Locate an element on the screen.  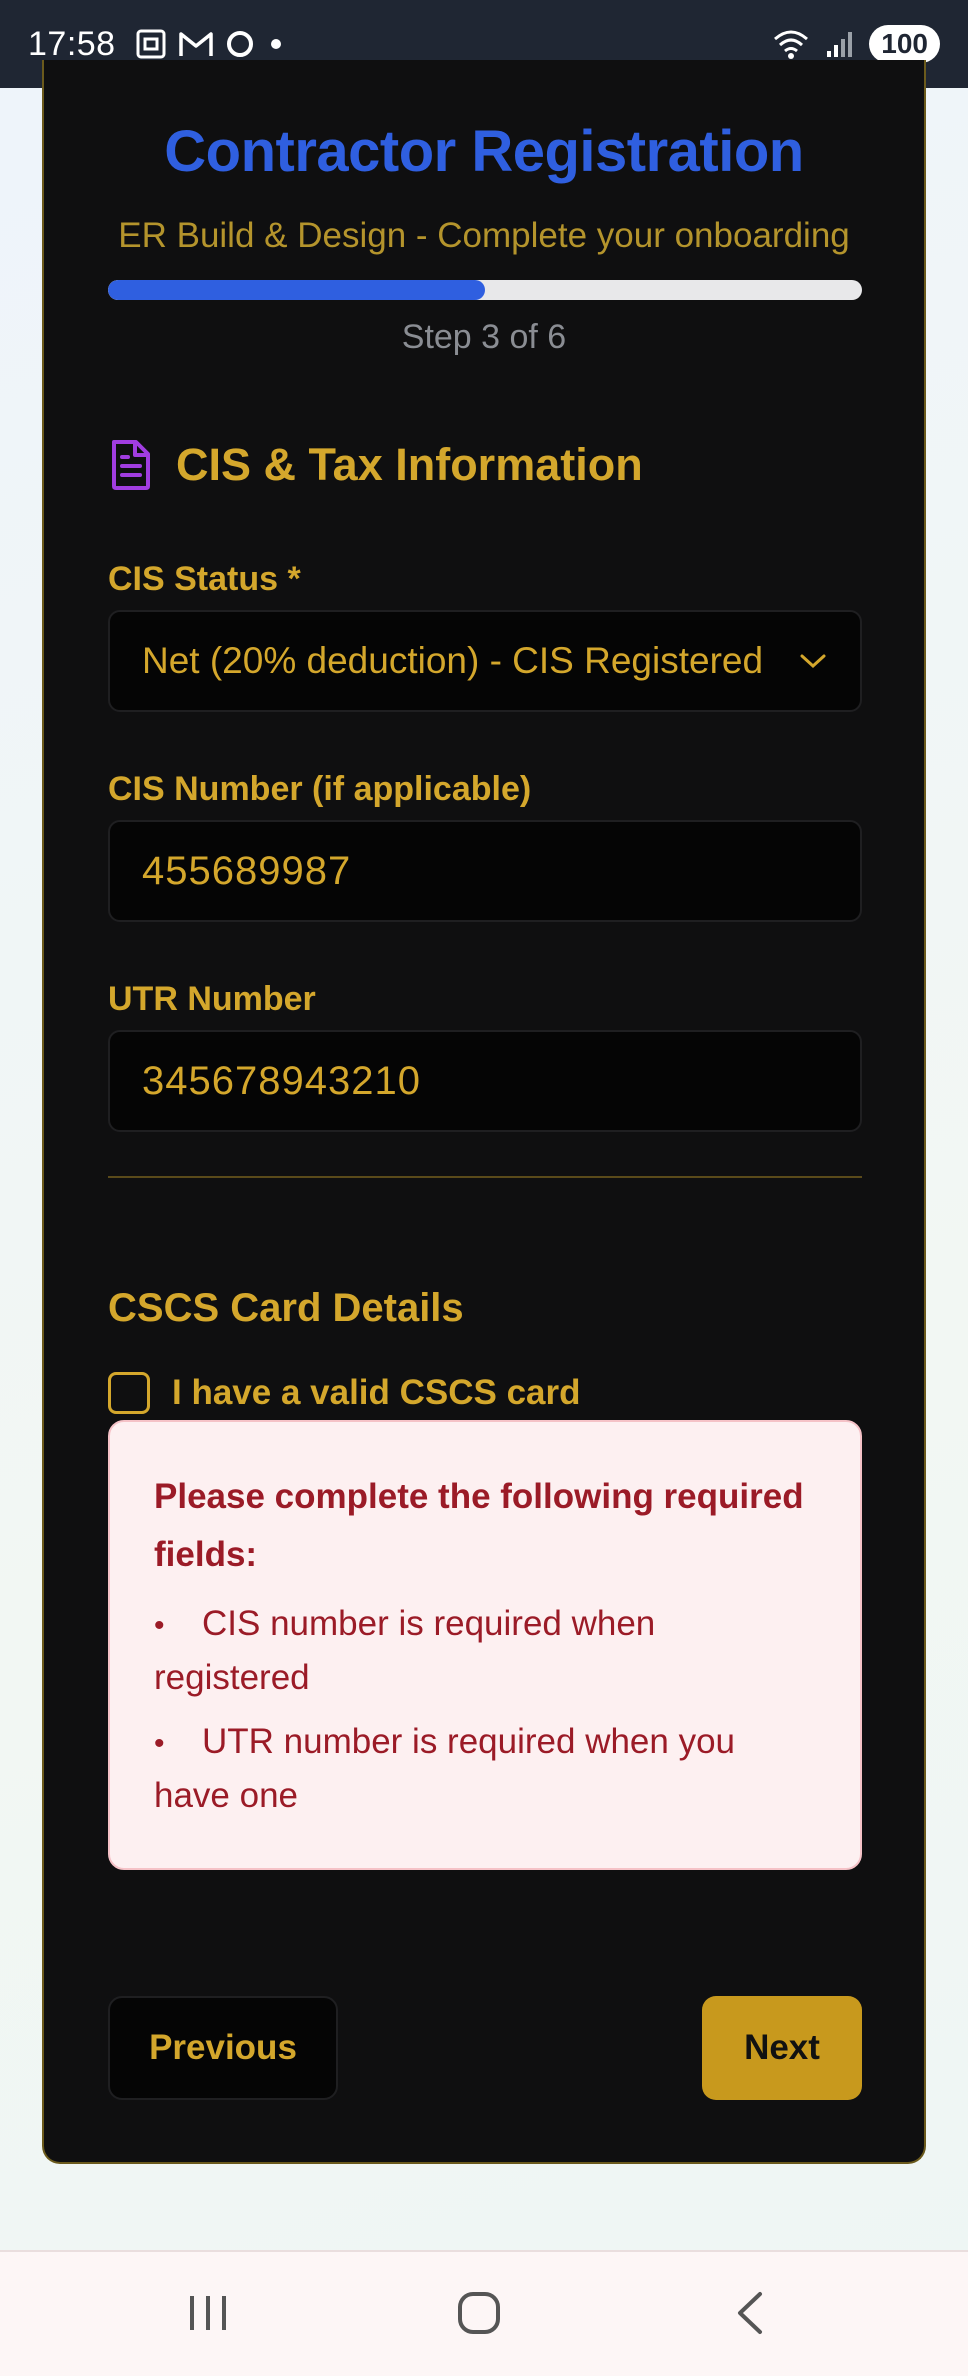
list-item: • CIS number is required when registered is located at coordinates (485, 1651).